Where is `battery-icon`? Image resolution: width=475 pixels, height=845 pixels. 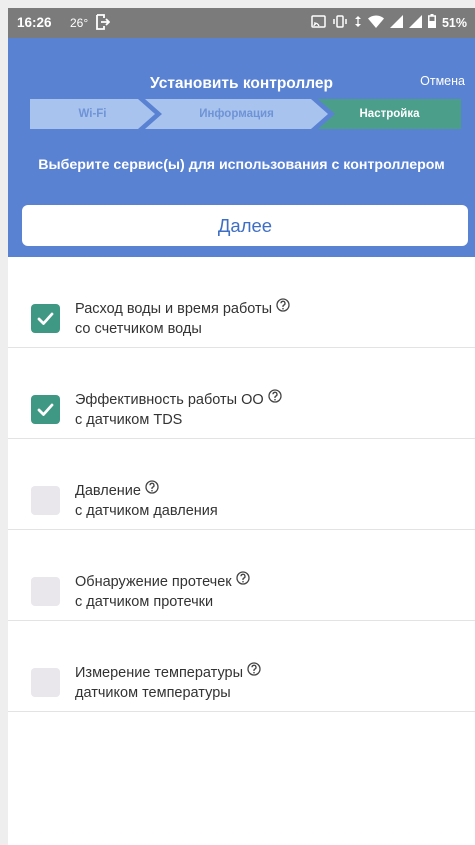
battery-icon is located at coordinates (431, 22).